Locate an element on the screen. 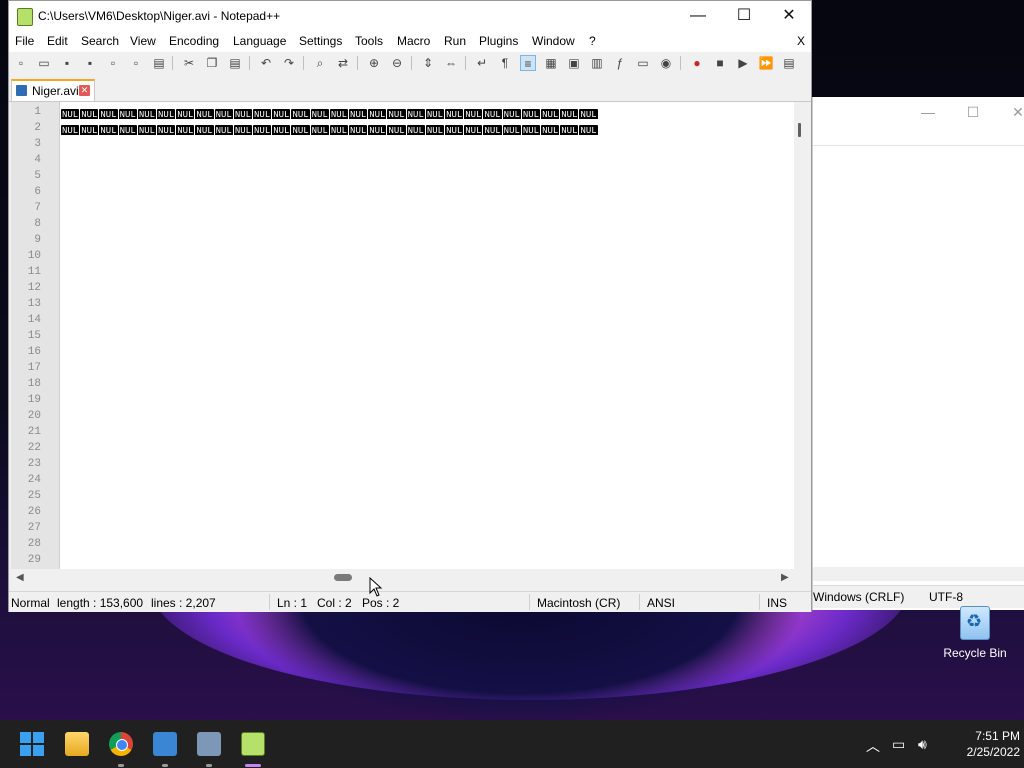 The width and height of the screenshot is (1024, 768). menu-search: Search is located at coordinates (100, 41).